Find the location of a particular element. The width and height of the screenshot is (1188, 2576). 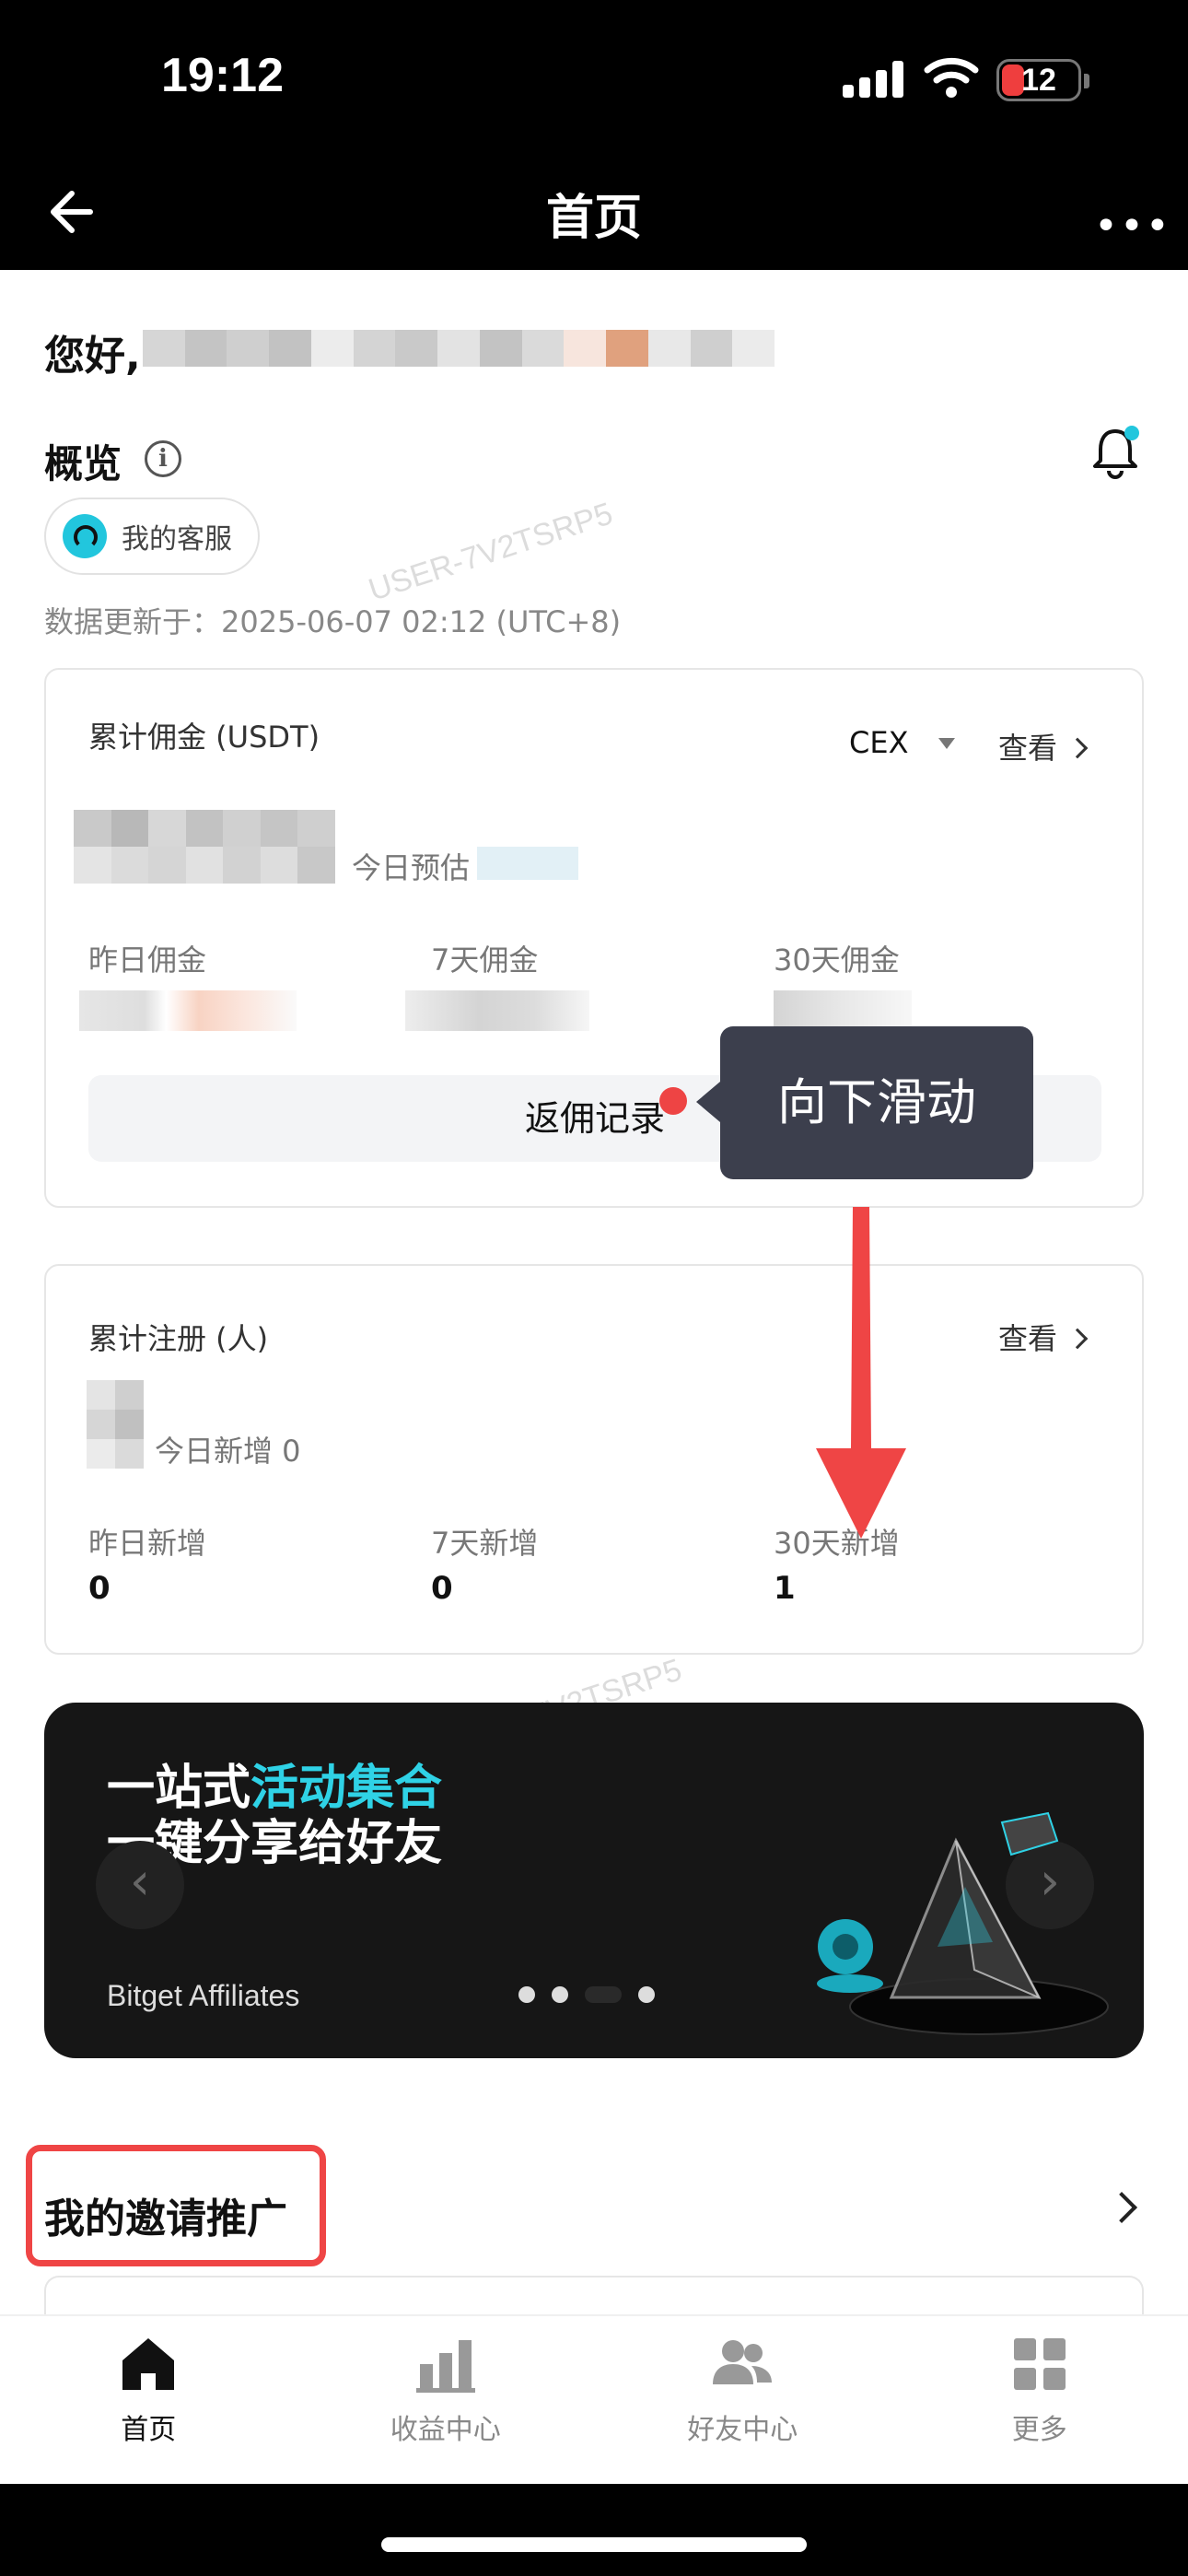

bar-chart-icon is located at coordinates (445, 2366).